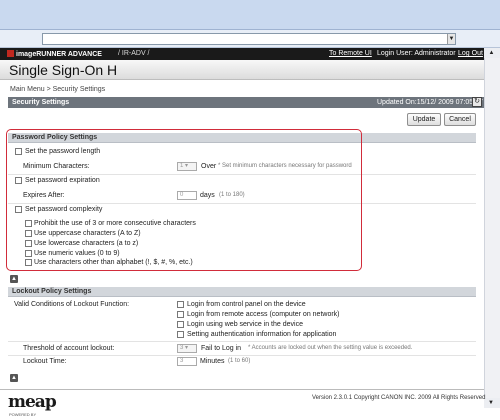 Image resolution: width=500 pixels, height=420 pixels. I want to click on scroll-up-button: ▲, so click(491, 53).